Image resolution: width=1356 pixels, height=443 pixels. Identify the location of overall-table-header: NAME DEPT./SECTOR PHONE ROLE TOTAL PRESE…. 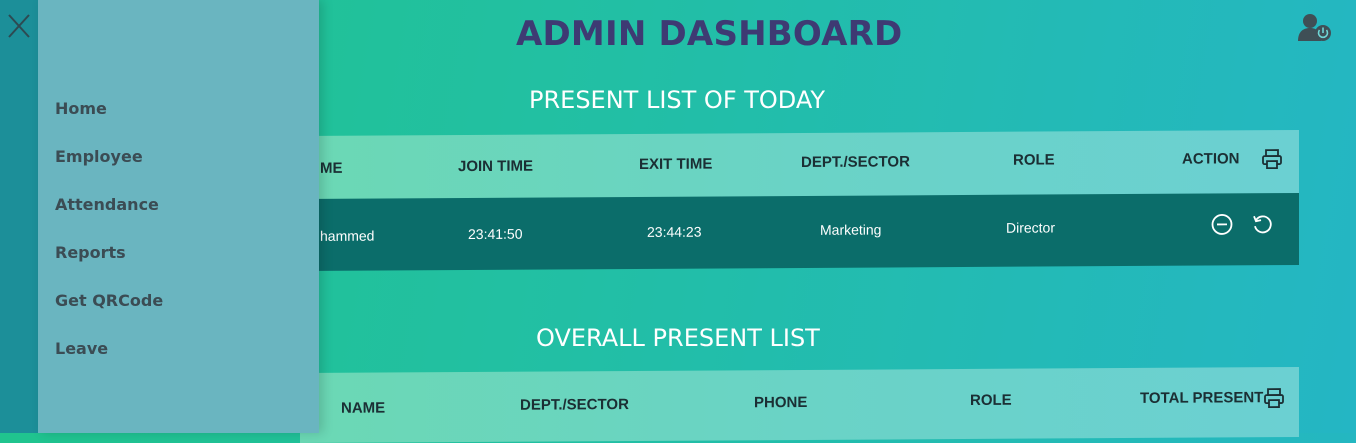
(799, 405).